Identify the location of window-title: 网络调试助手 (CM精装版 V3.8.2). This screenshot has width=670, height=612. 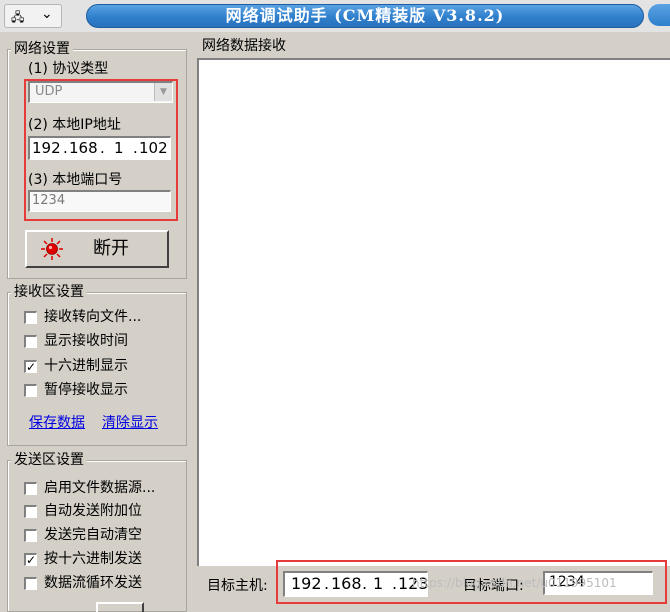
(365, 16).